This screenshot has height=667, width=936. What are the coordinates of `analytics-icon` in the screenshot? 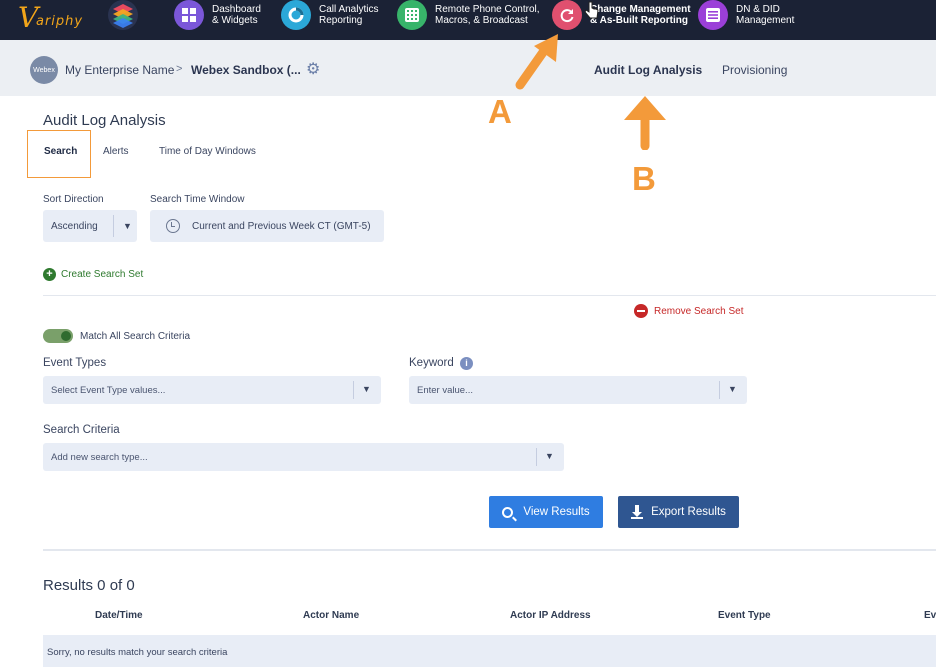 It's located at (296, 15).